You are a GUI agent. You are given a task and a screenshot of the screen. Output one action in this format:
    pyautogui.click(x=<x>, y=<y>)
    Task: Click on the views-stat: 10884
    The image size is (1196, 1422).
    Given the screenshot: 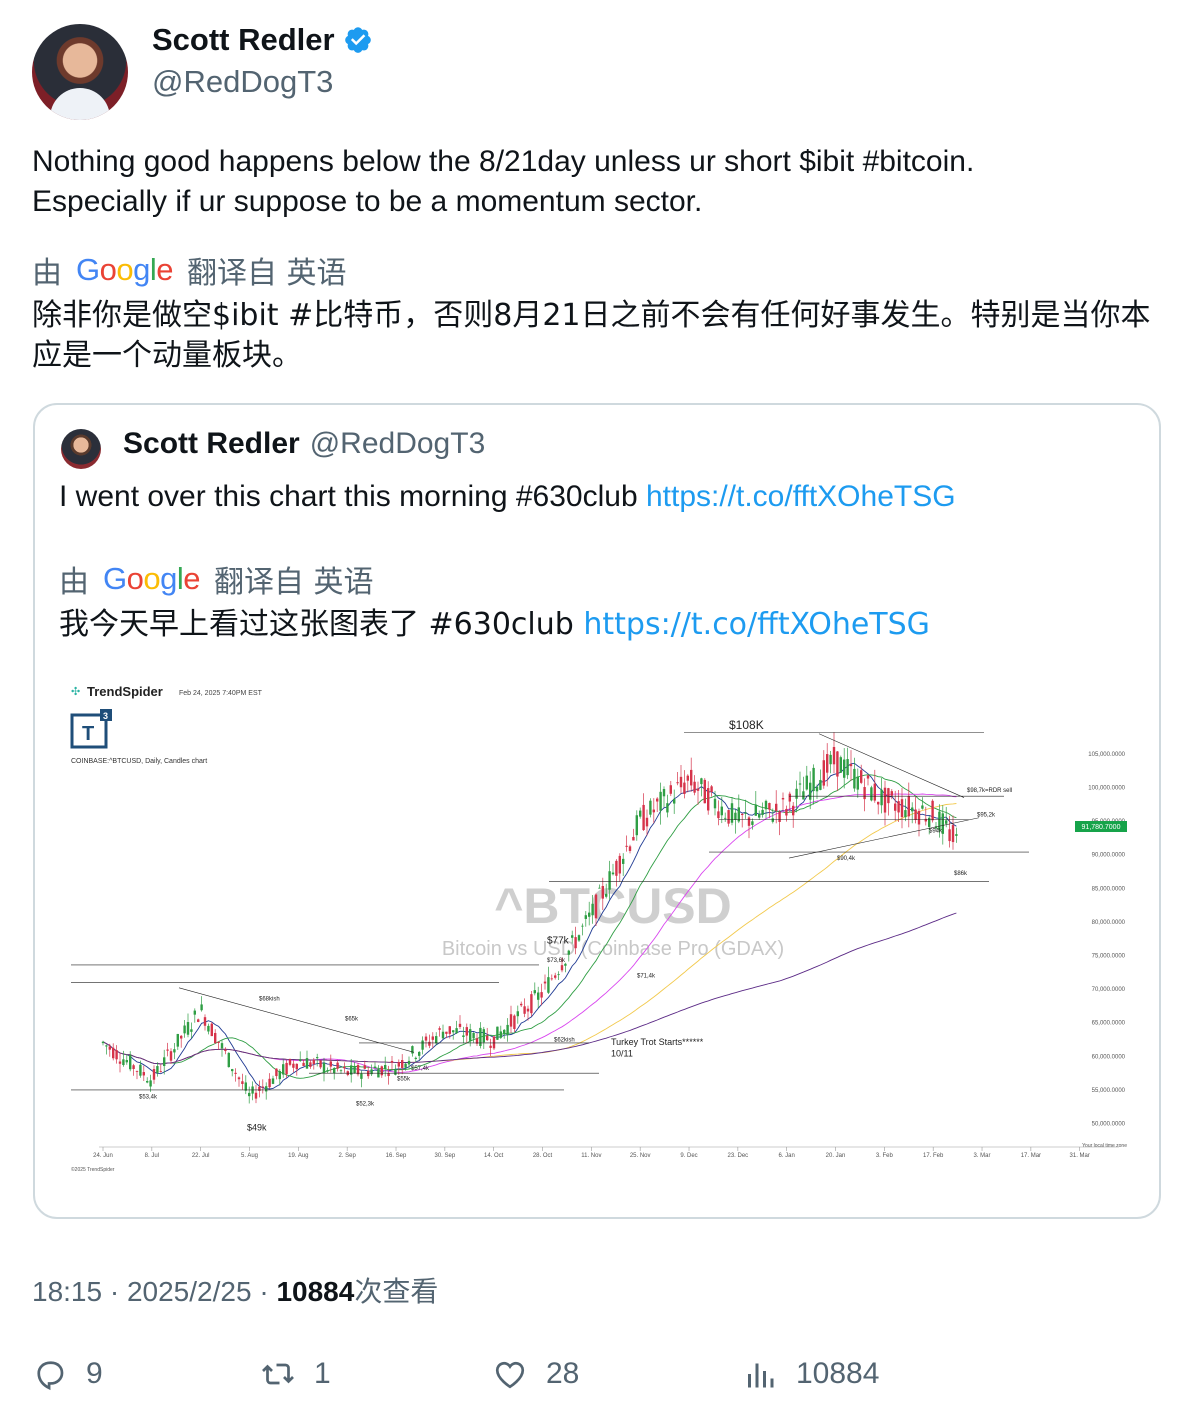 What is the action you would take?
    pyautogui.click(x=838, y=1373)
    